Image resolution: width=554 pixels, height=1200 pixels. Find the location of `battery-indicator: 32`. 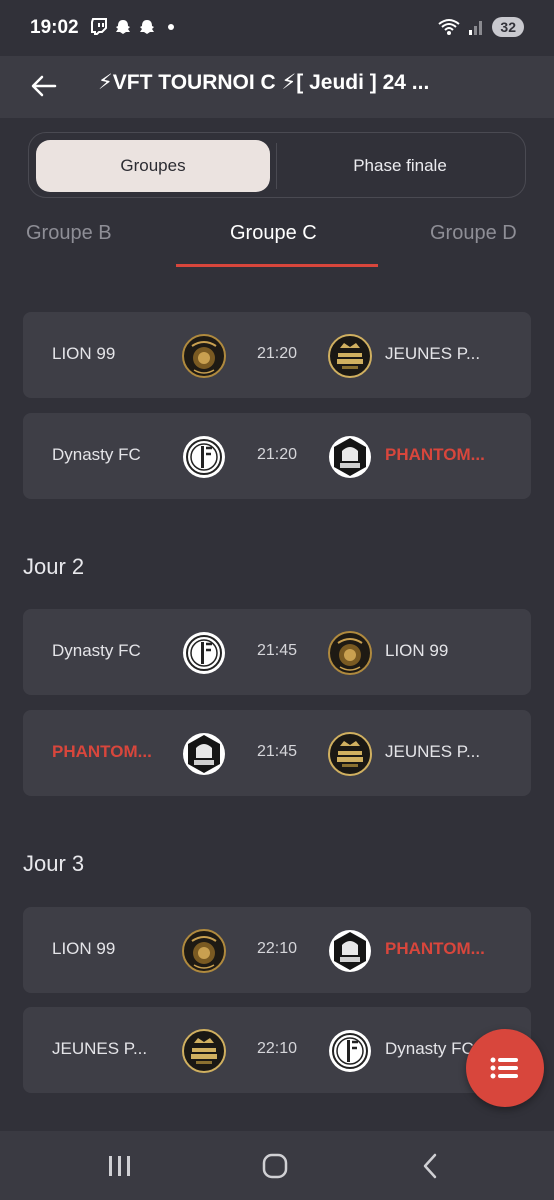

battery-indicator: 32 is located at coordinates (508, 27).